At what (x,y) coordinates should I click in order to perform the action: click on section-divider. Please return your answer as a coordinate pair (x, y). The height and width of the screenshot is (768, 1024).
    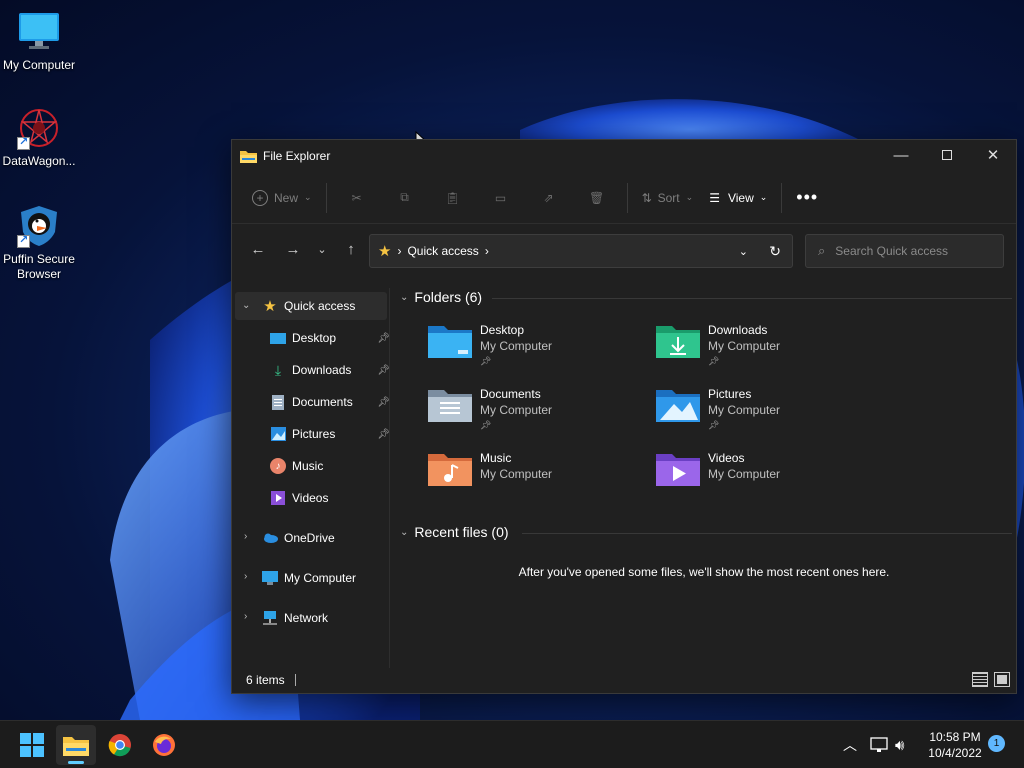
    Looking at the image, I should click on (767, 533).